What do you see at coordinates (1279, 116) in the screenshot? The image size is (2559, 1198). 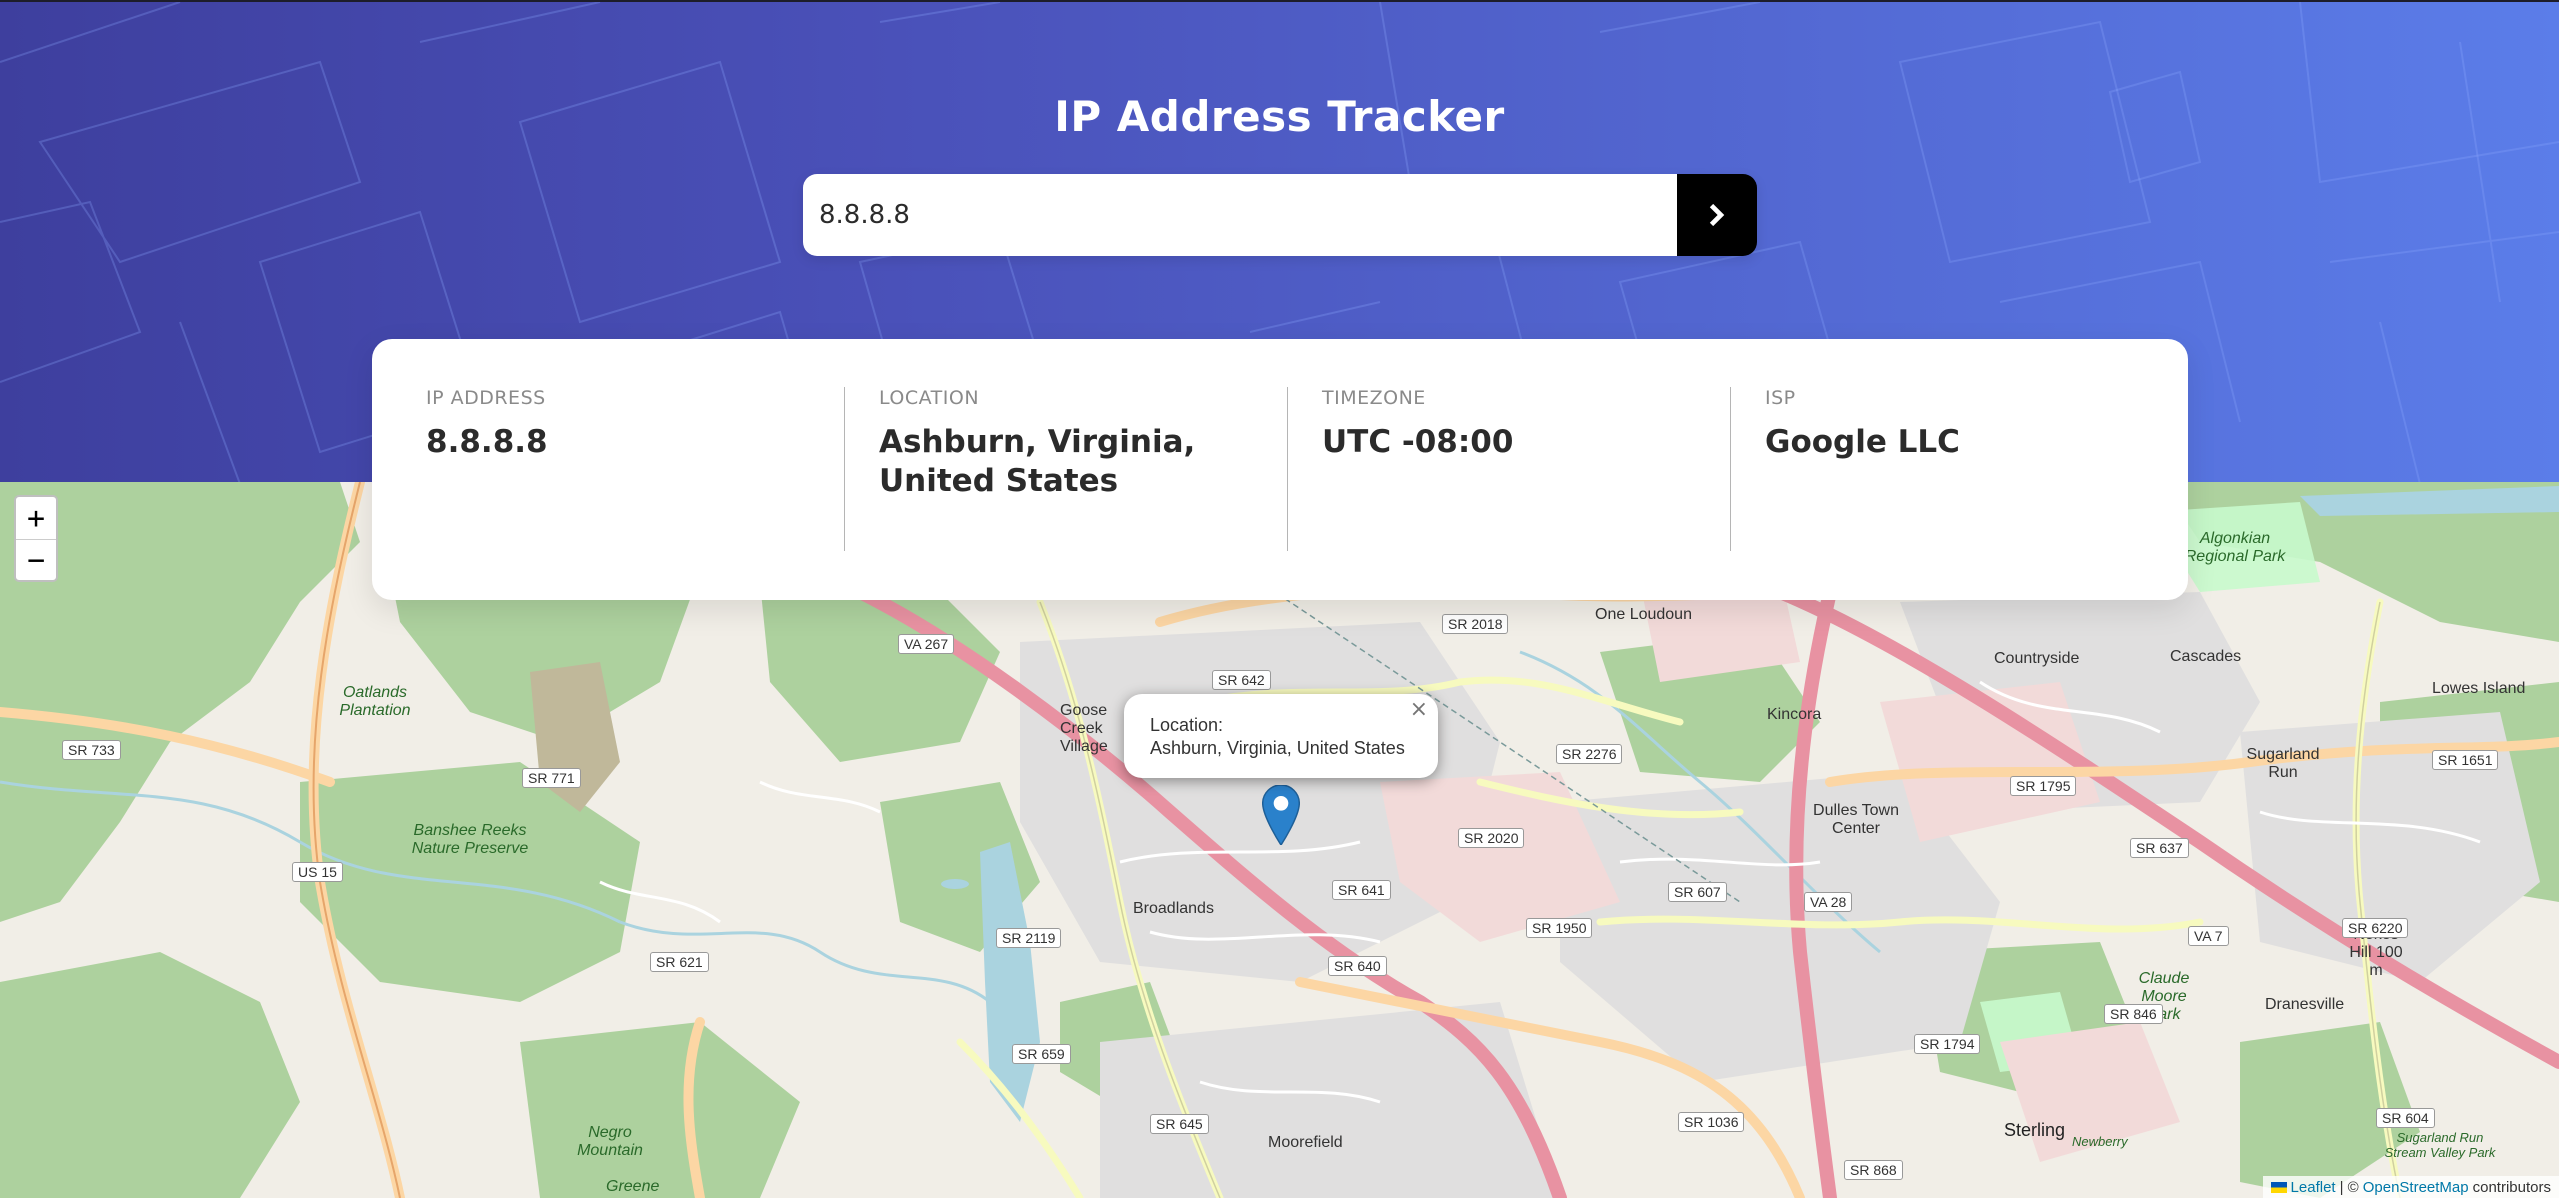 I see `page-title: IP Address Tracker` at bounding box center [1279, 116].